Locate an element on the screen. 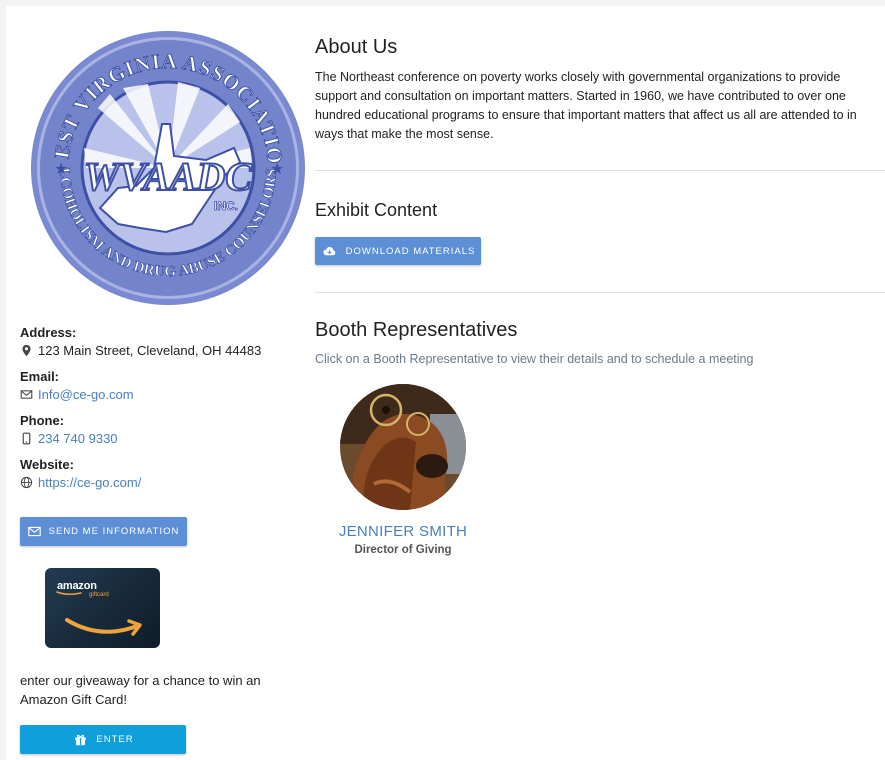  rep-avatar is located at coordinates (403, 447).